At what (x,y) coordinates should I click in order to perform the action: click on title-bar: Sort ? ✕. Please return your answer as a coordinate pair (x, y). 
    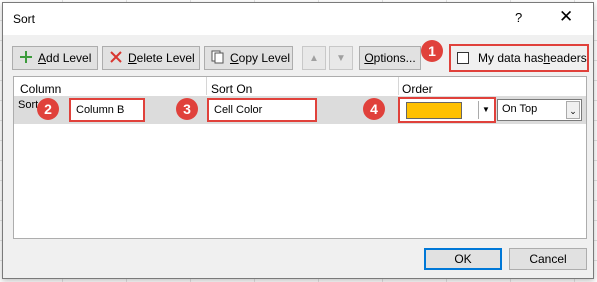
    Looking at the image, I should click on (298, 19).